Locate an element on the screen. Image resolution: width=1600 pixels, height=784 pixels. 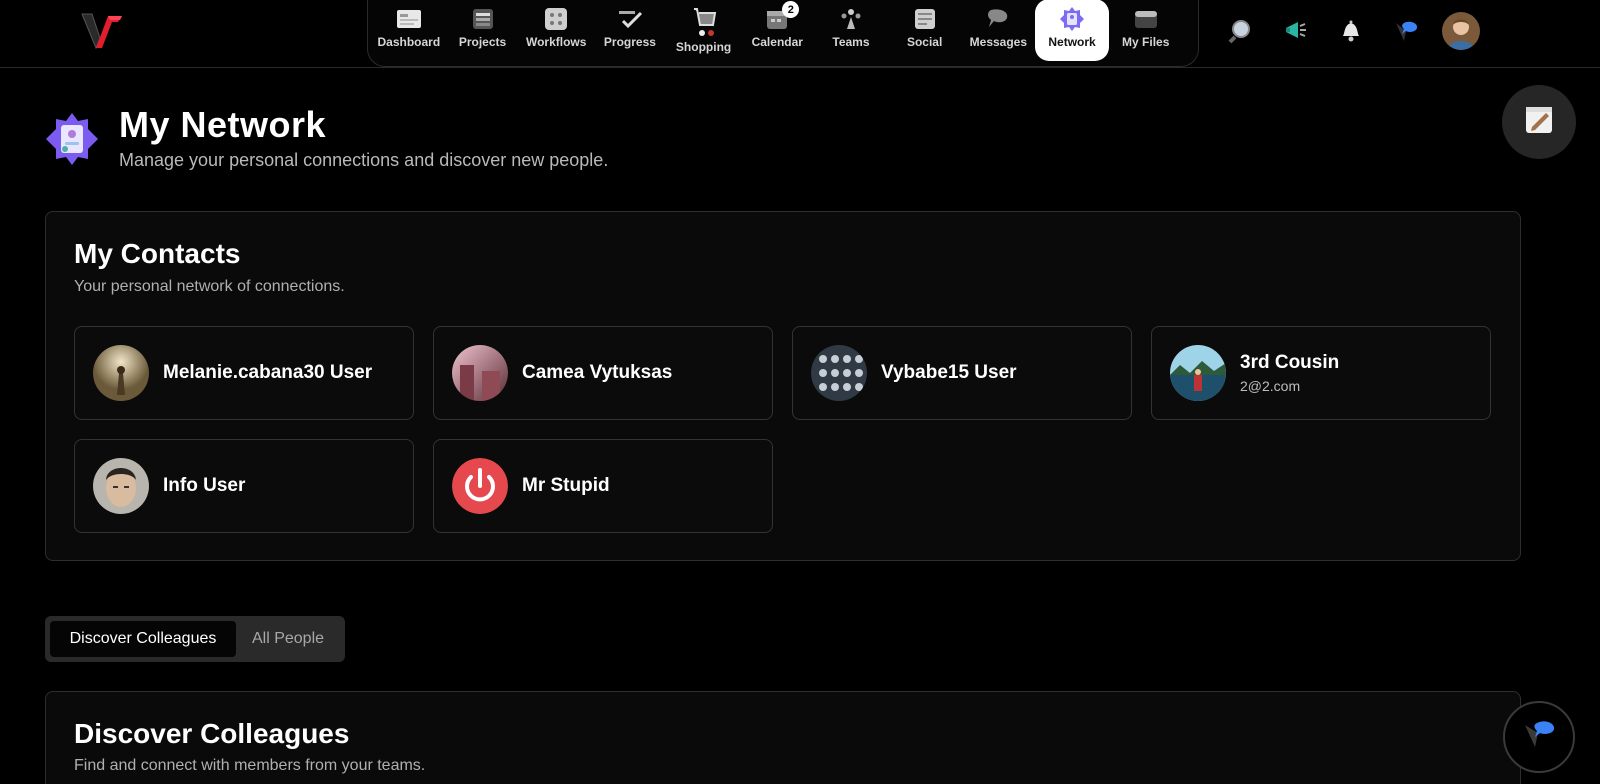
contacts-subtitle: Your personal network of connections. is located at coordinates (209, 286).